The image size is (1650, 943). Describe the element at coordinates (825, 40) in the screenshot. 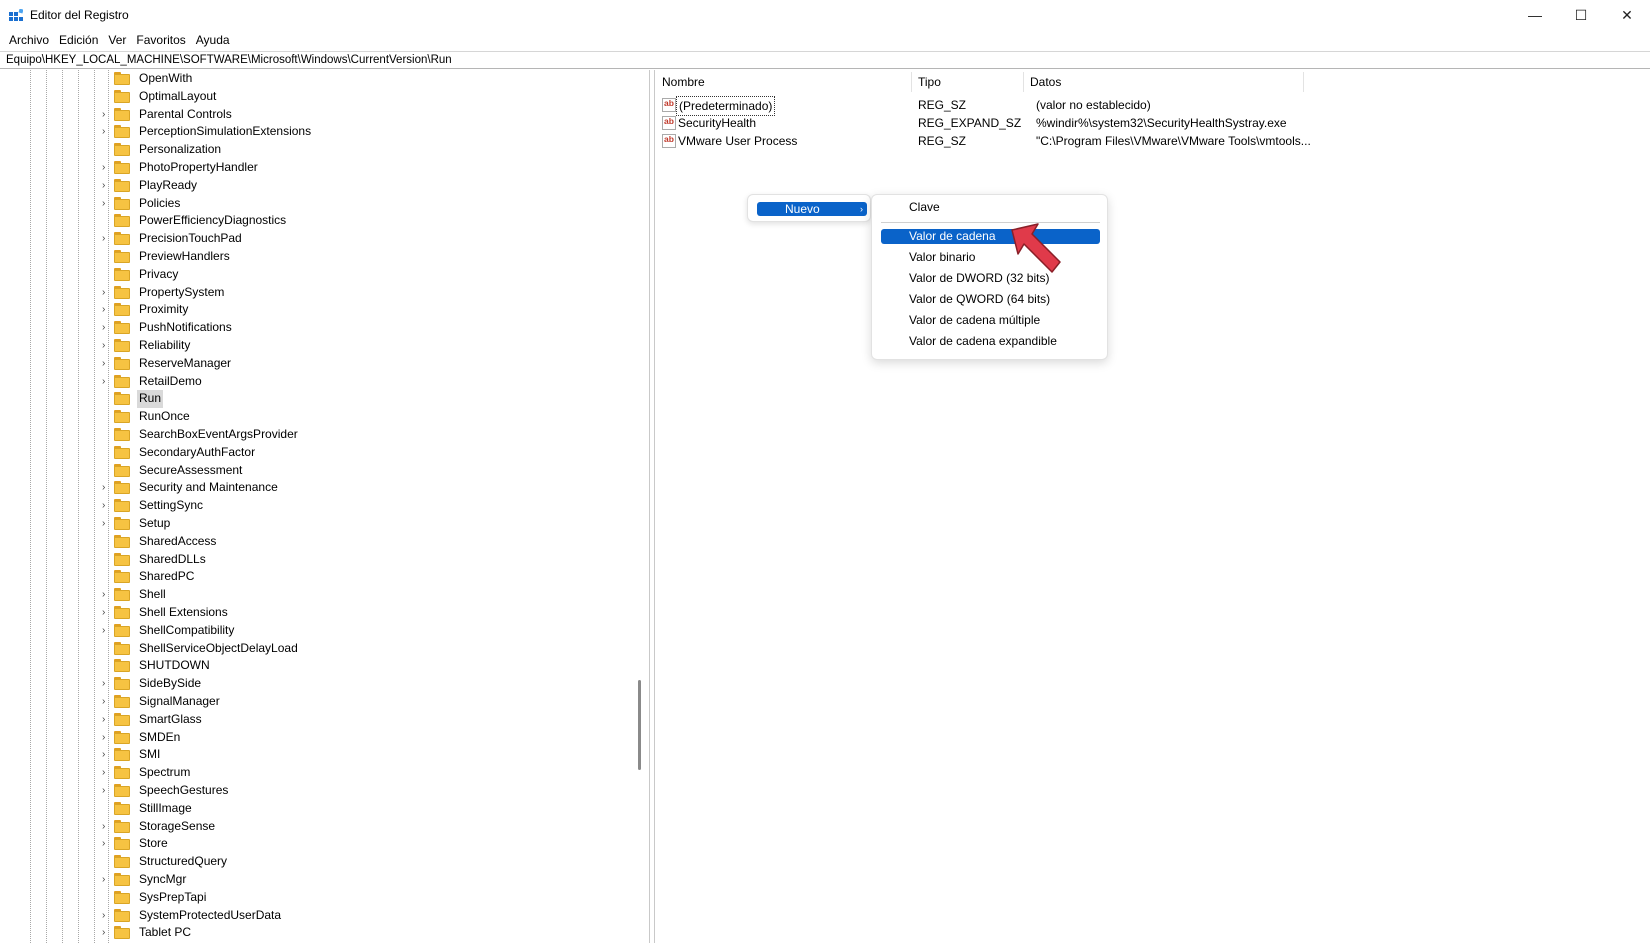

I see `menu-bar: Archivo Edición Ver Favoritos Ayuda` at that location.